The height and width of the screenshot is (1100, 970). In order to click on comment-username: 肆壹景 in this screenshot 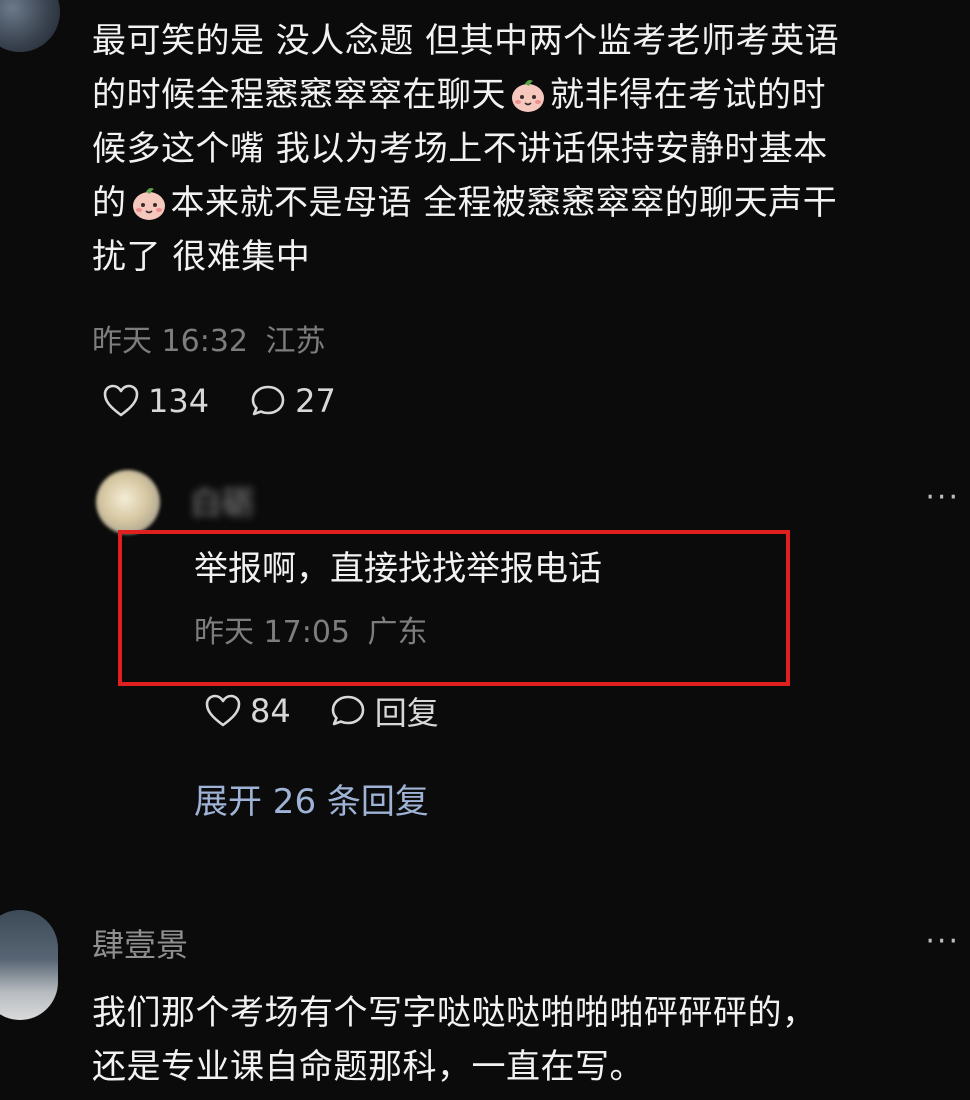, I will do `click(140, 943)`.